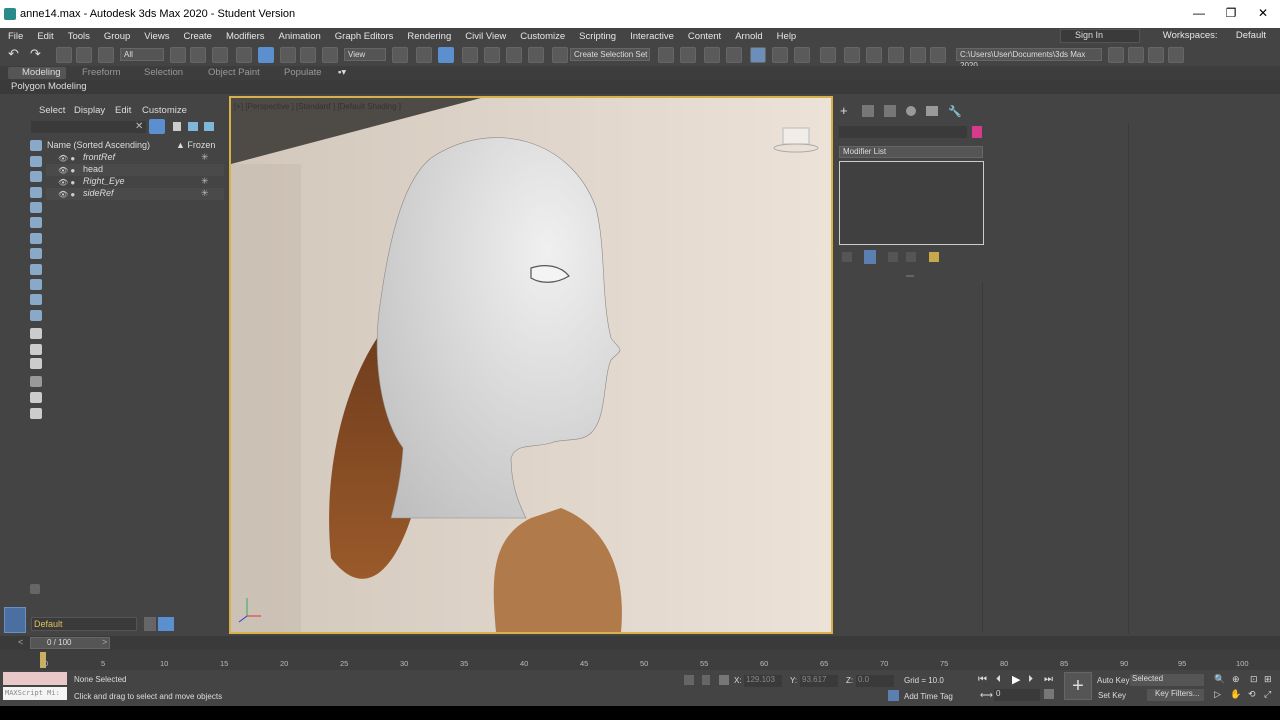 Image resolution: width=1280 pixels, height=720 pixels. I want to click on redo-icon: ↷, so click(38, 55).